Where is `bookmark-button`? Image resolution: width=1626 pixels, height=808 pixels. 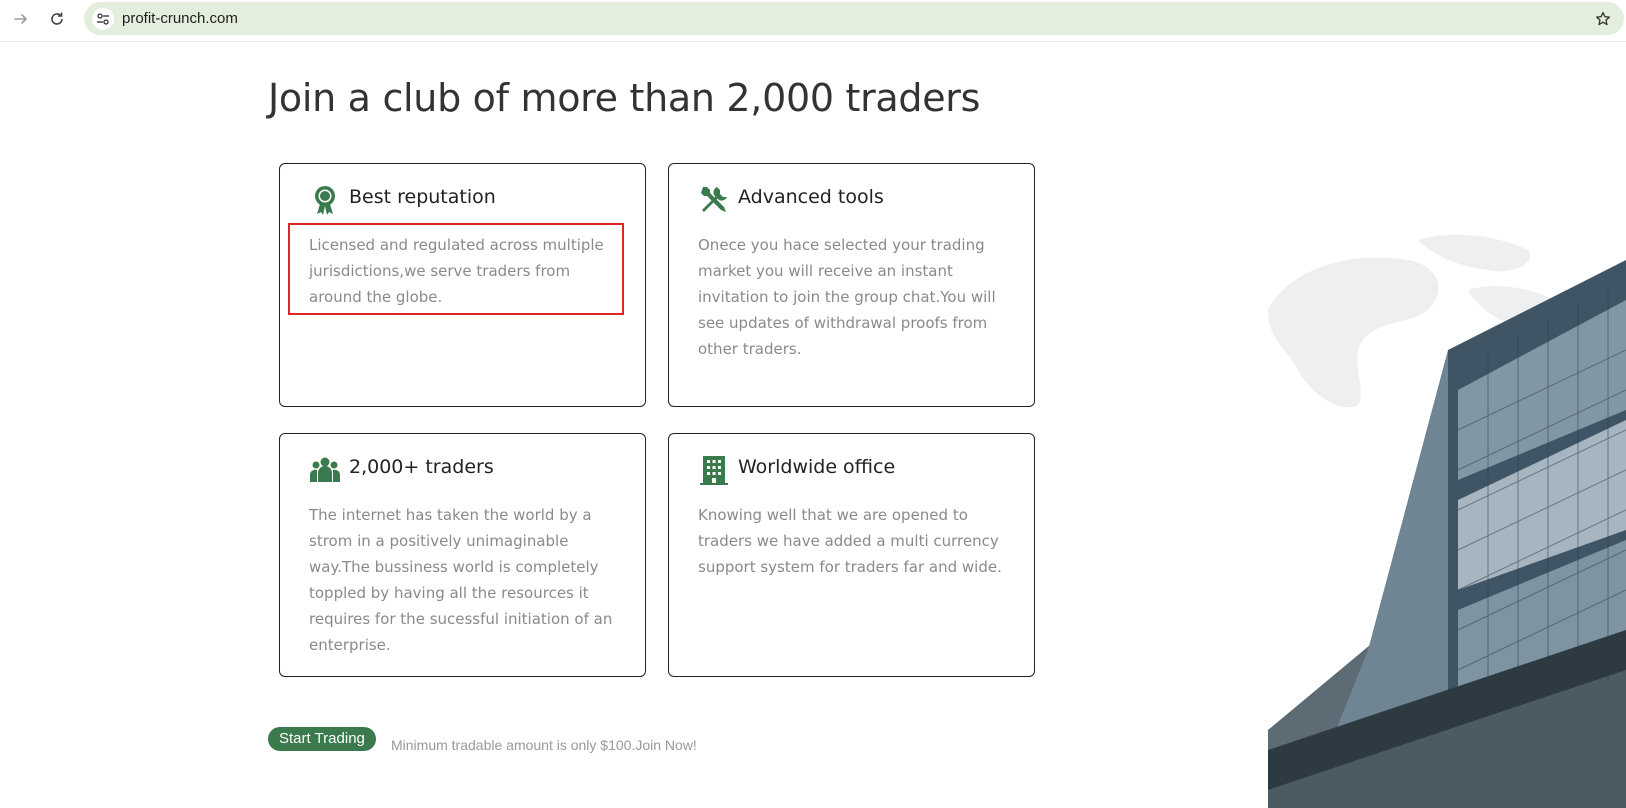 bookmark-button is located at coordinates (1603, 19).